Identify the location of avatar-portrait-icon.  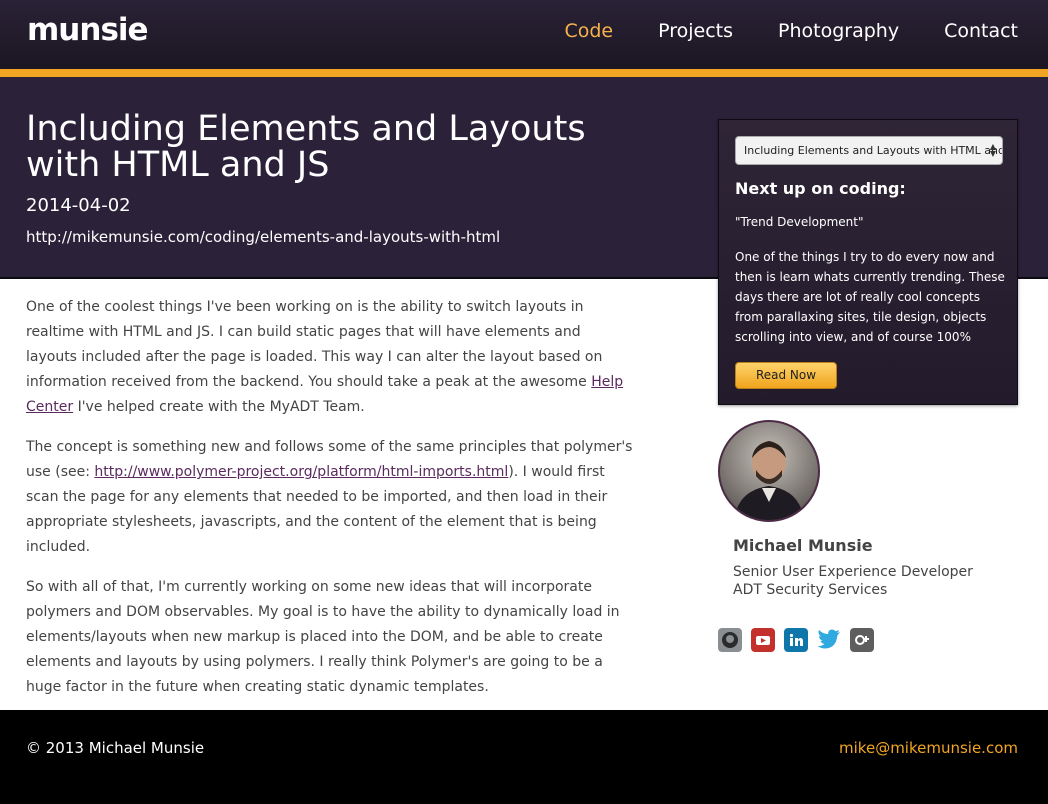
(769, 480).